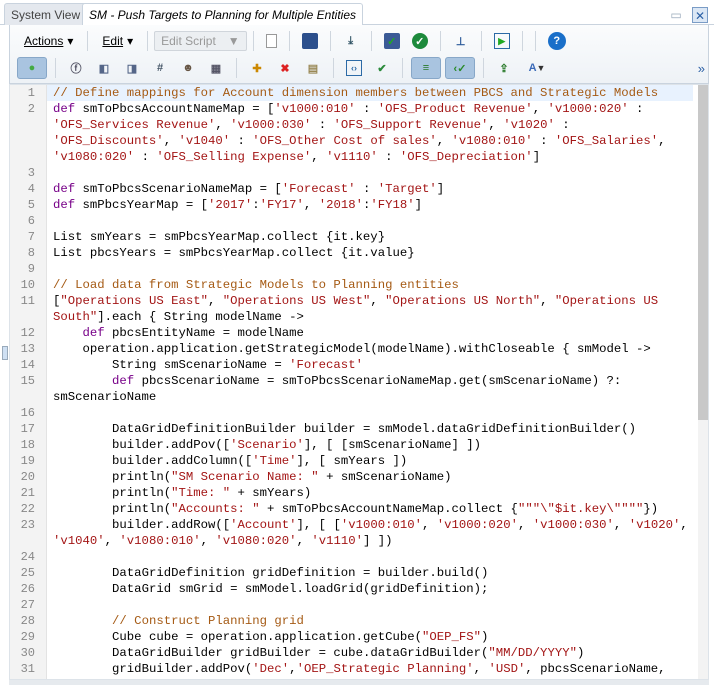 The height and width of the screenshot is (685, 714). I want to click on font-style-icon: A ▼, so click(537, 68).